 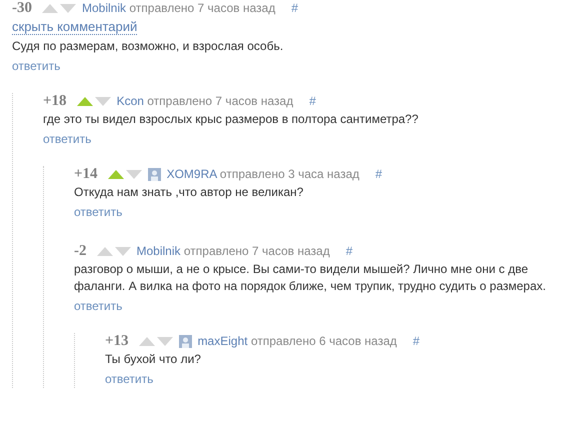 What do you see at coordinates (153, 359) in the screenshot?
I see `comment-text: Ты бухой что ли?` at bounding box center [153, 359].